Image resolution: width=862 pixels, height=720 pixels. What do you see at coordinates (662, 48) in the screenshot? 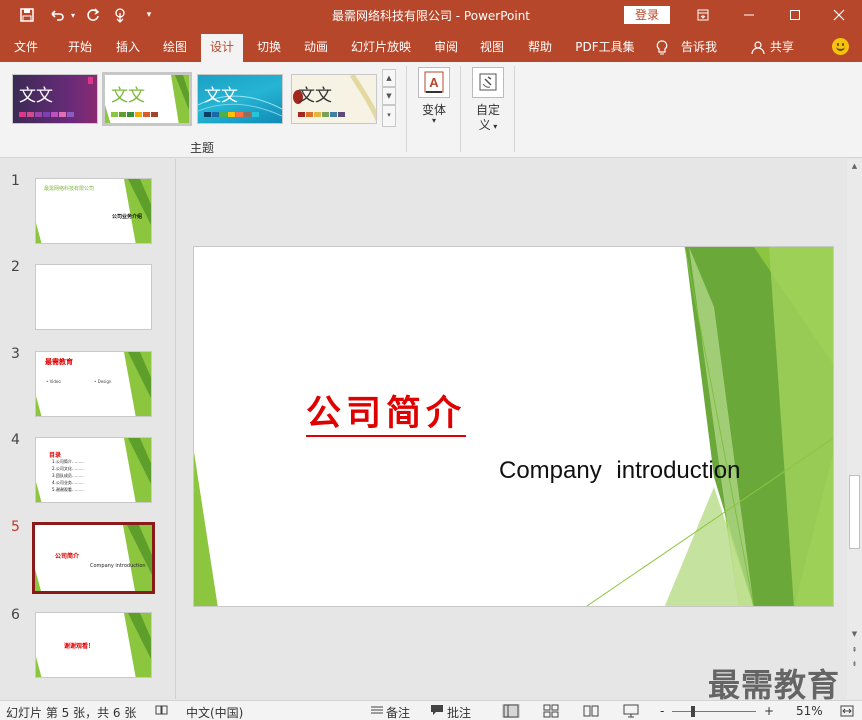
I see `lightbulb-icon` at bounding box center [662, 48].